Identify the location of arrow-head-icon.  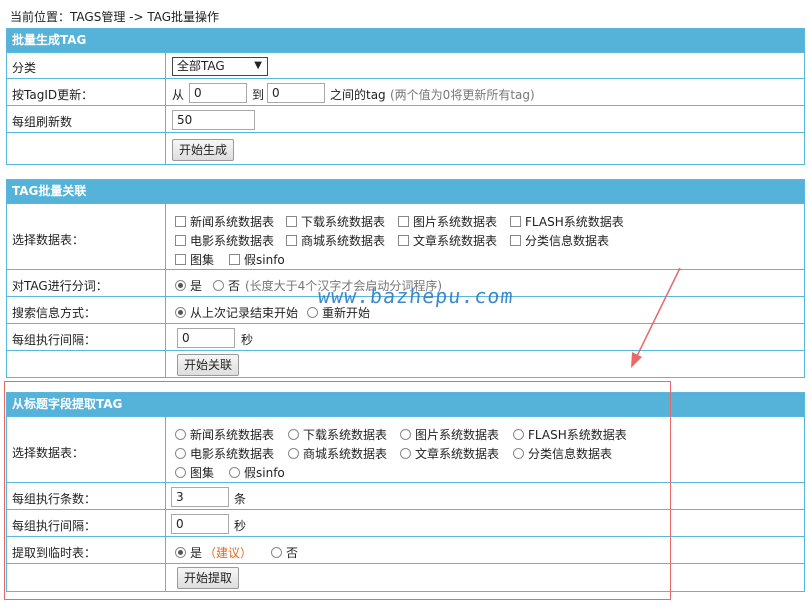
(636, 360).